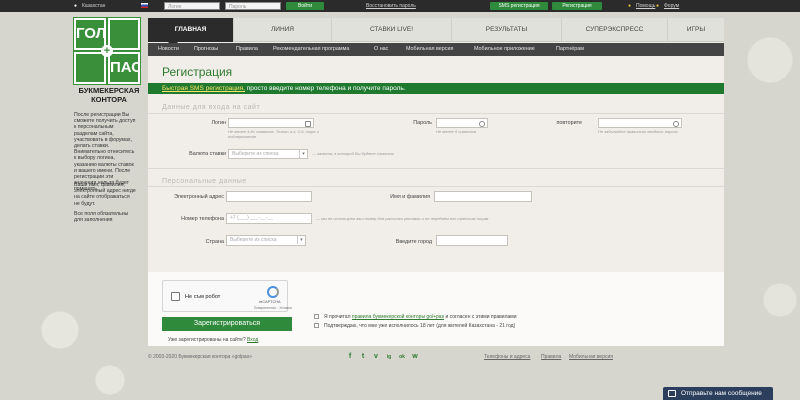 The height and width of the screenshot is (400, 800). What do you see at coordinates (271, 123) in the screenshot?
I see `login-field` at bounding box center [271, 123].